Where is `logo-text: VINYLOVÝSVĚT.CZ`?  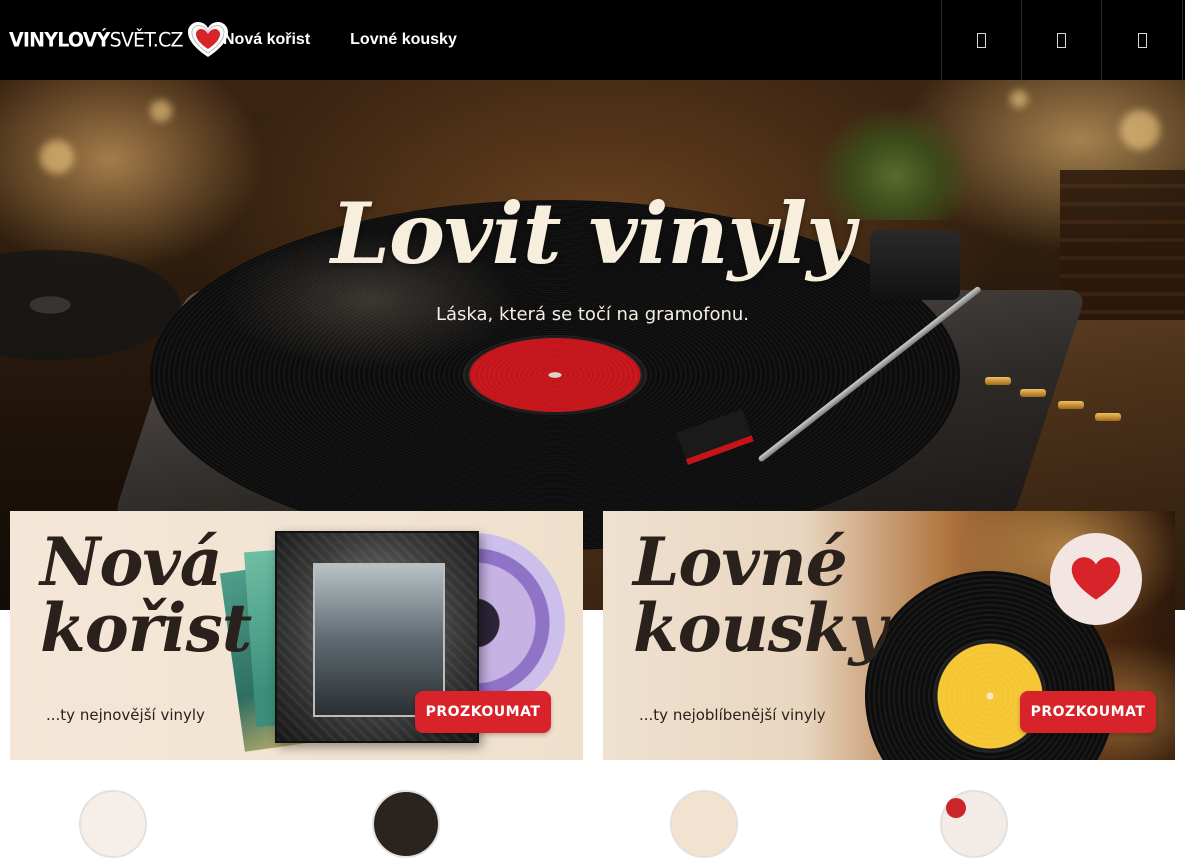
logo-text: VINYLOVÝSVĚT.CZ is located at coordinates (96, 40).